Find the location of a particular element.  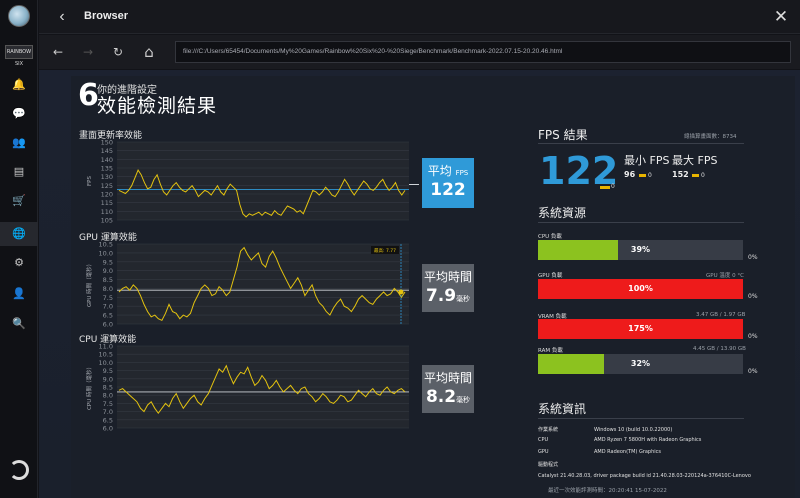

sysinfo-row-driver: 驅動程式 is located at coordinates (566, 464).